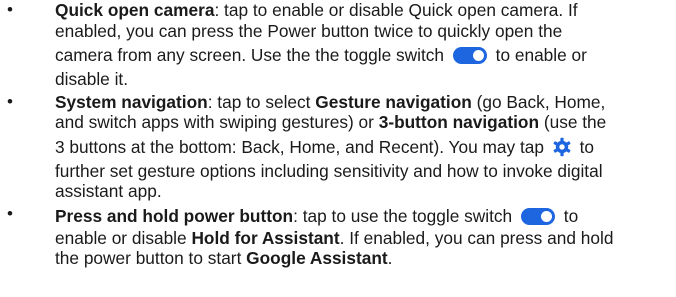  What do you see at coordinates (131, 101) in the screenshot?
I see `item-title: System navigation` at bounding box center [131, 101].